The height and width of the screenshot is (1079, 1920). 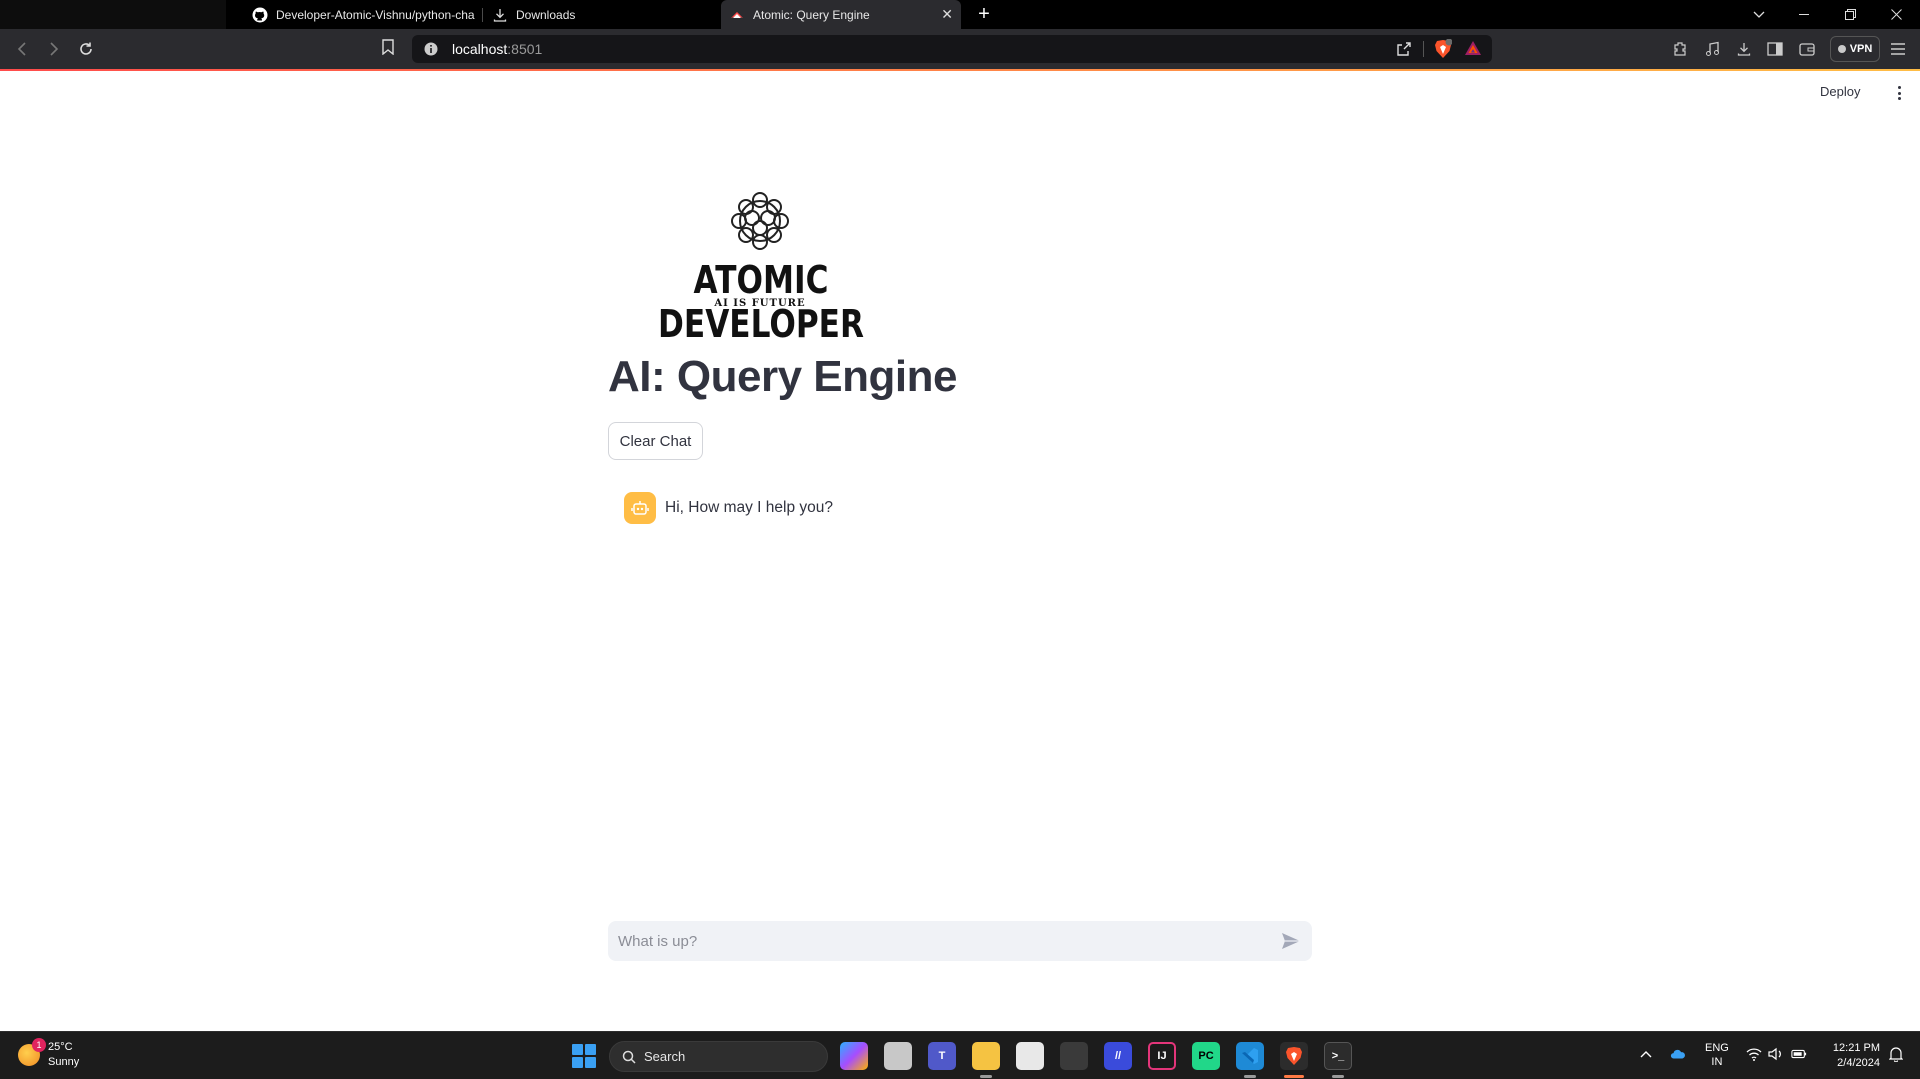 I want to click on urlbar-divider, so click(x=1423, y=49).